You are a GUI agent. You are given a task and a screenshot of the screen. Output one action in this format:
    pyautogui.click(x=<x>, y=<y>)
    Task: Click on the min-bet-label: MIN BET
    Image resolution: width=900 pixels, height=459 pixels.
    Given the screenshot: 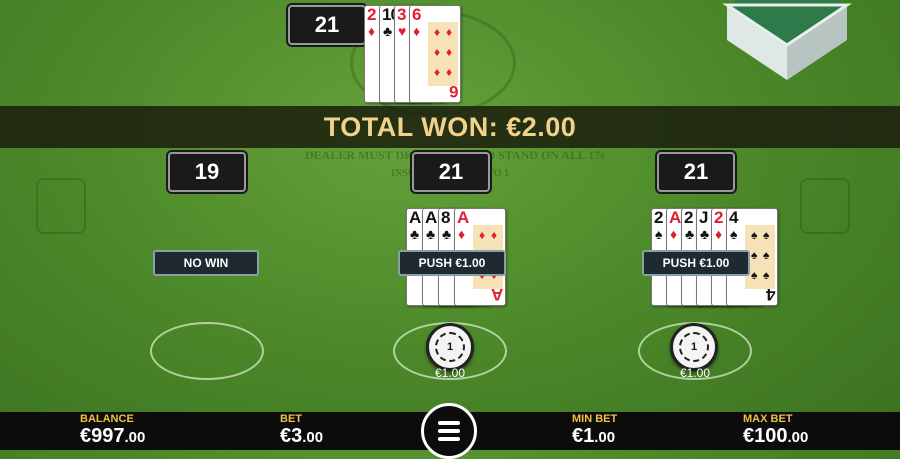 What is the action you would take?
    pyautogui.click(x=595, y=419)
    